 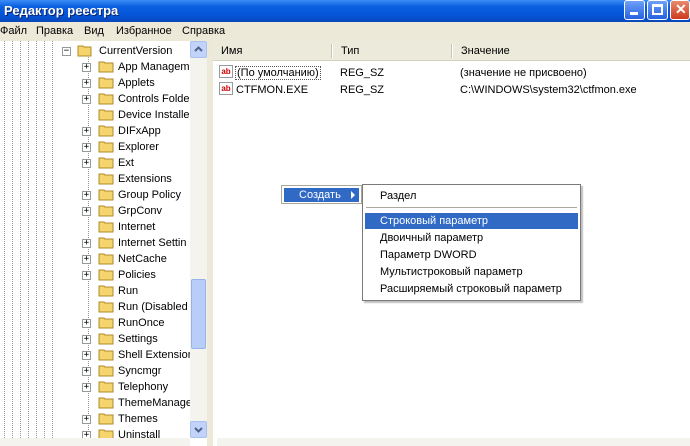 What do you see at coordinates (232, 51) in the screenshot?
I see `column-name-label: Имя` at bounding box center [232, 51].